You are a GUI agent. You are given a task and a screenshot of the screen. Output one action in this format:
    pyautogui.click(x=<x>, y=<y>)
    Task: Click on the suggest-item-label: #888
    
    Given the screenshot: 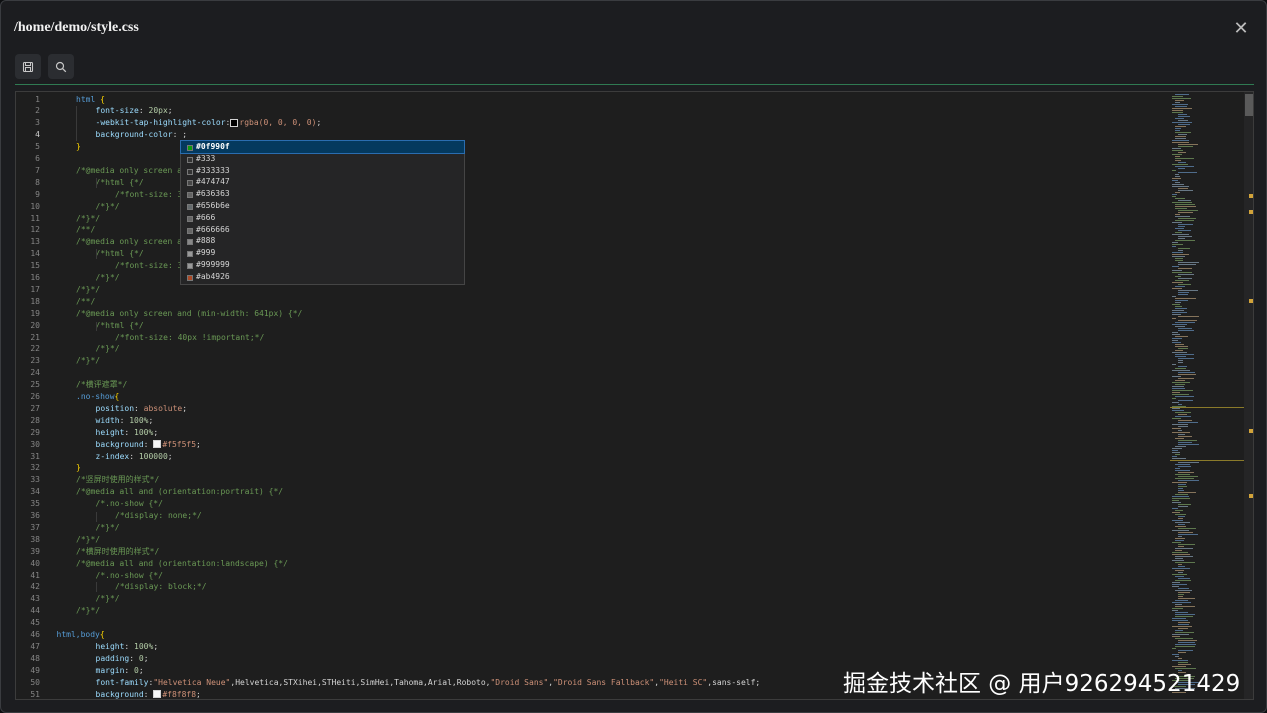 What is the action you would take?
    pyautogui.click(x=206, y=241)
    